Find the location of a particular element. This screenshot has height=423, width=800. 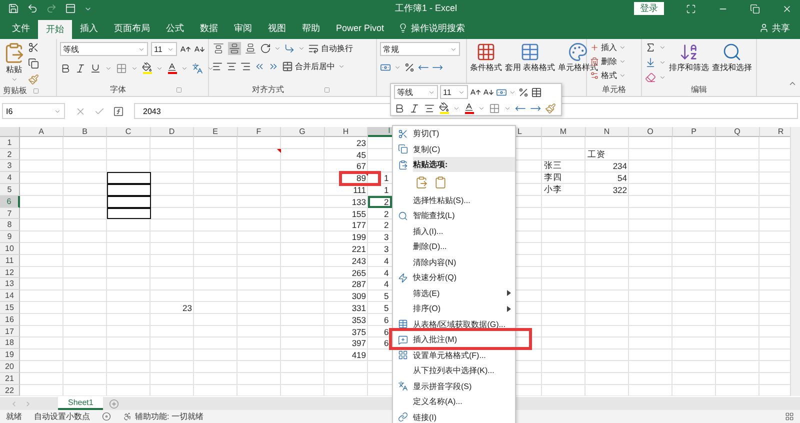

menu-item: 清除内容(N) is located at coordinates (434, 262).